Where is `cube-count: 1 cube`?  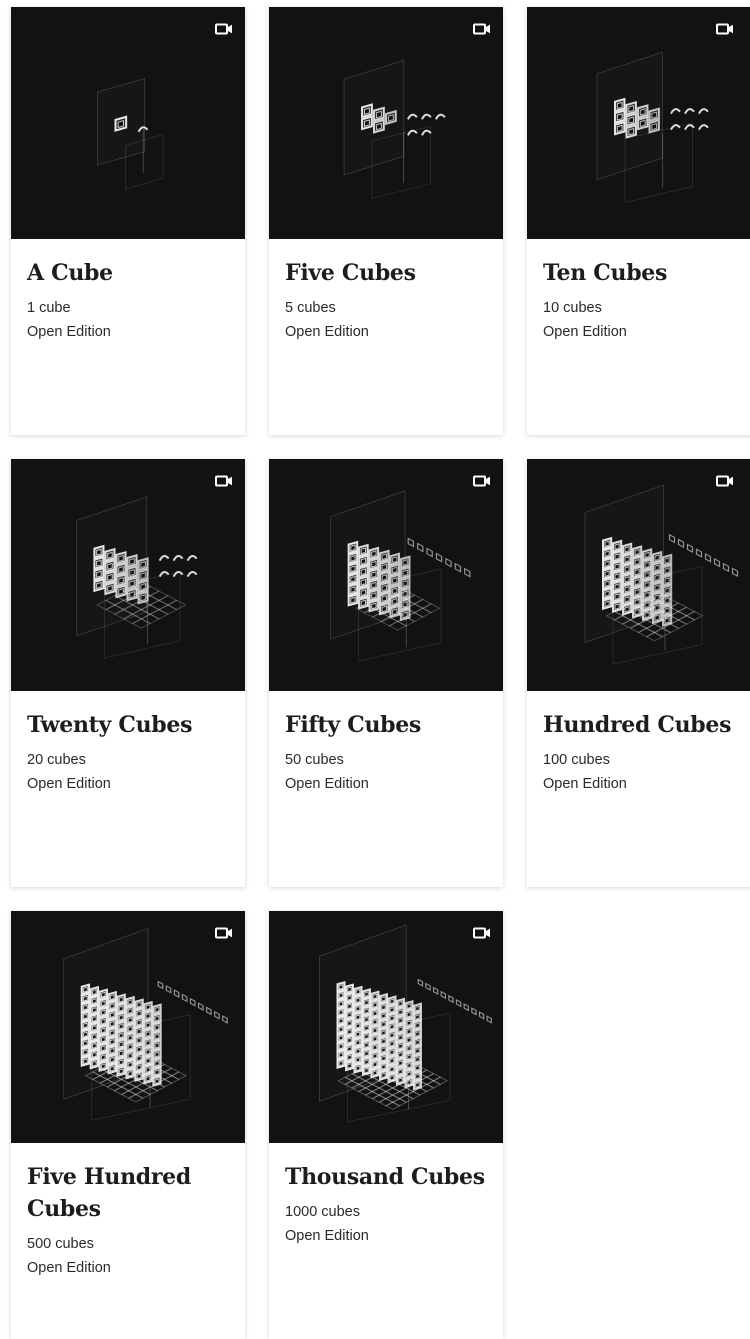 cube-count: 1 cube is located at coordinates (49, 308).